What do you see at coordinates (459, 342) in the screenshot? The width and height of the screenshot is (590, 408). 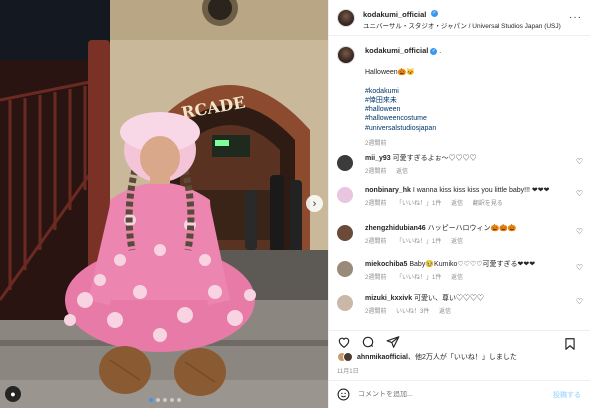 I see `action-bar` at bounding box center [459, 342].